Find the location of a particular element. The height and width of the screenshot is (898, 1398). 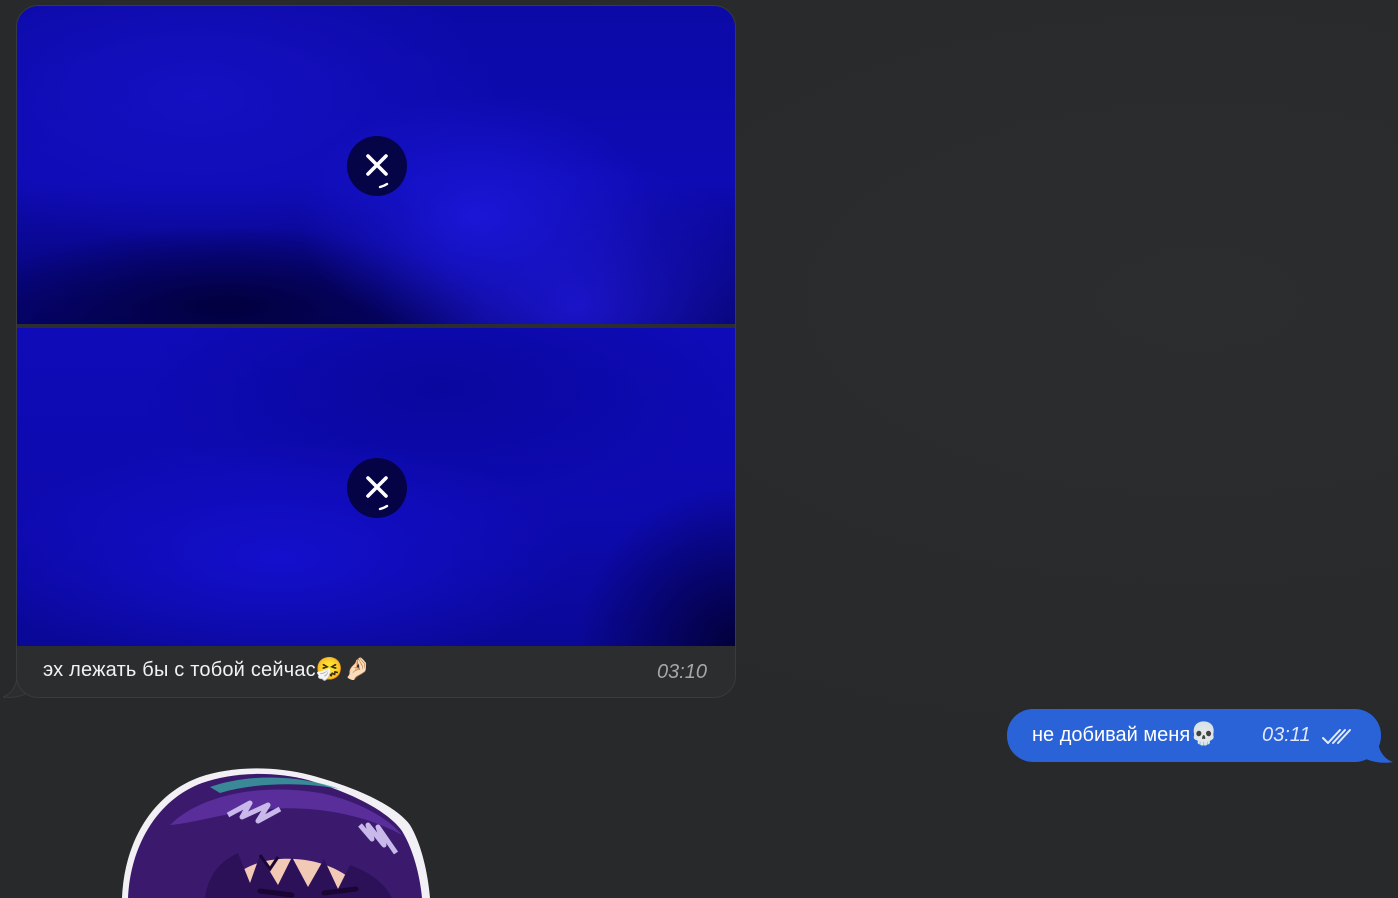

double-check-icon is located at coordinates (1336, 736).